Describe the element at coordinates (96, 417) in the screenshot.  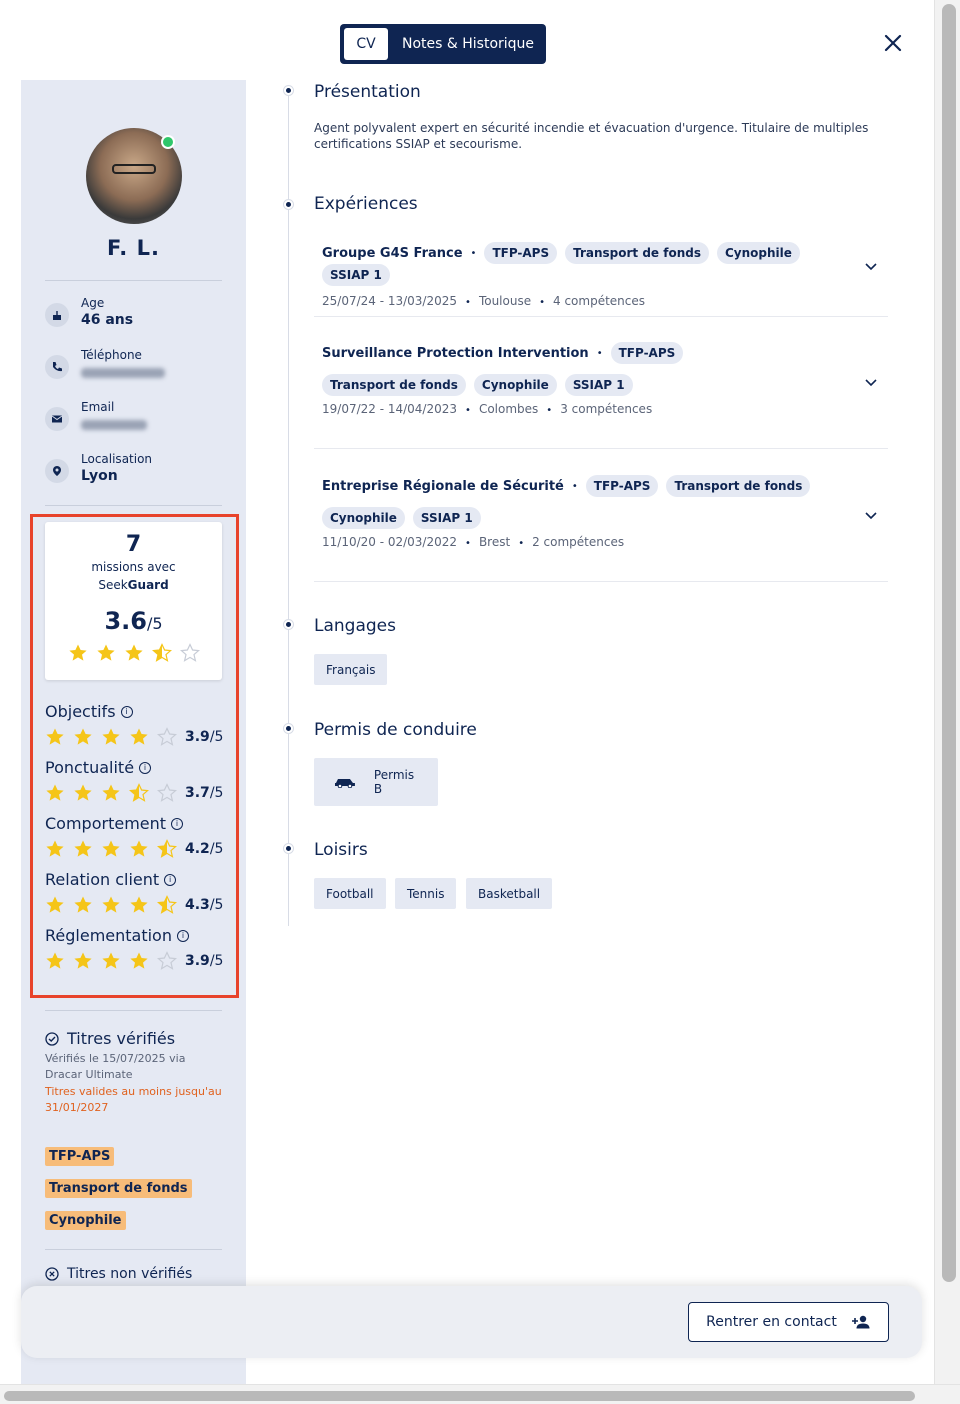
I see `info-email: Email` at that location.